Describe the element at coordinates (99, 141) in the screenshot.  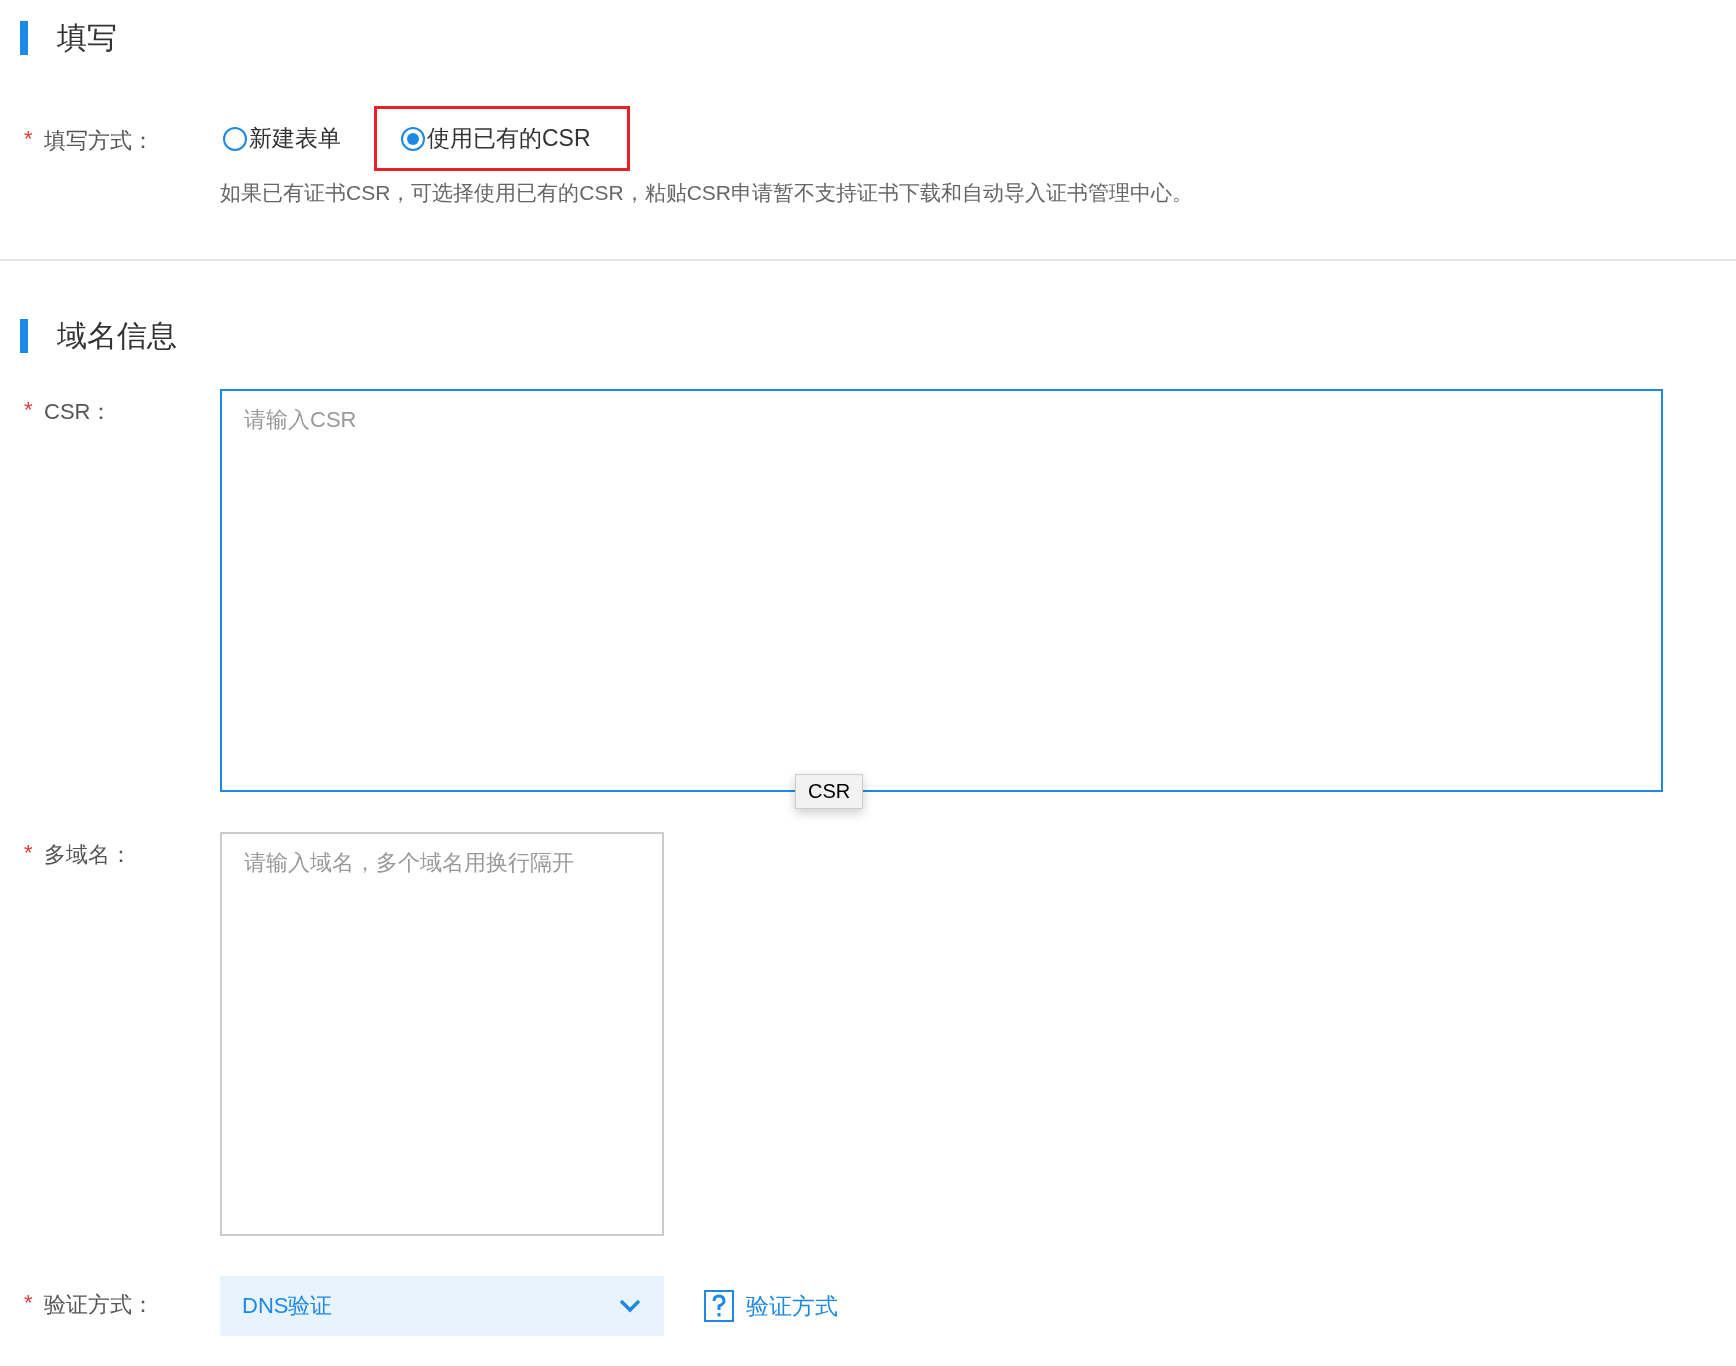
I see `field-label: 填写方式：` at that location.